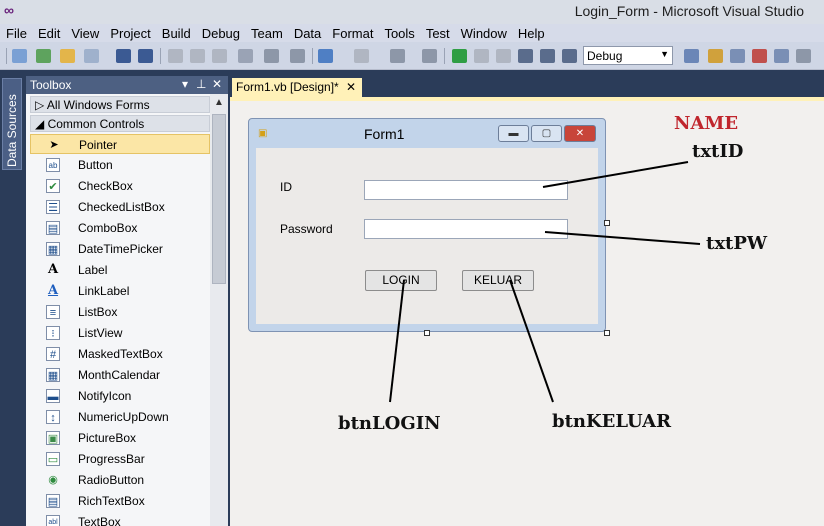 This screenshot has width=824, height=526. I want to click on txtpw-pointer-line, so click(622, 238).